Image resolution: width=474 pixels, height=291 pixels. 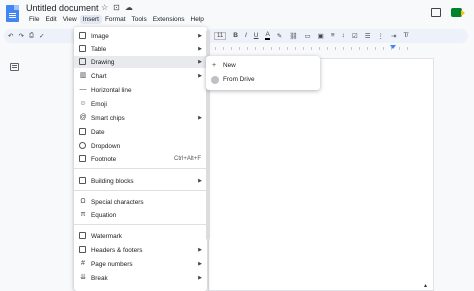 I want to click on menu-format: Format, so click(x=115, y=19).